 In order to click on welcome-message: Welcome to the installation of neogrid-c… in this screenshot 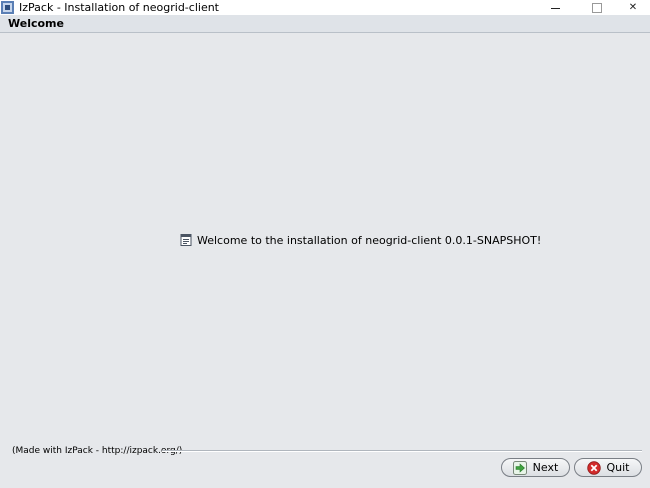, I will do `click(360, 240)`.